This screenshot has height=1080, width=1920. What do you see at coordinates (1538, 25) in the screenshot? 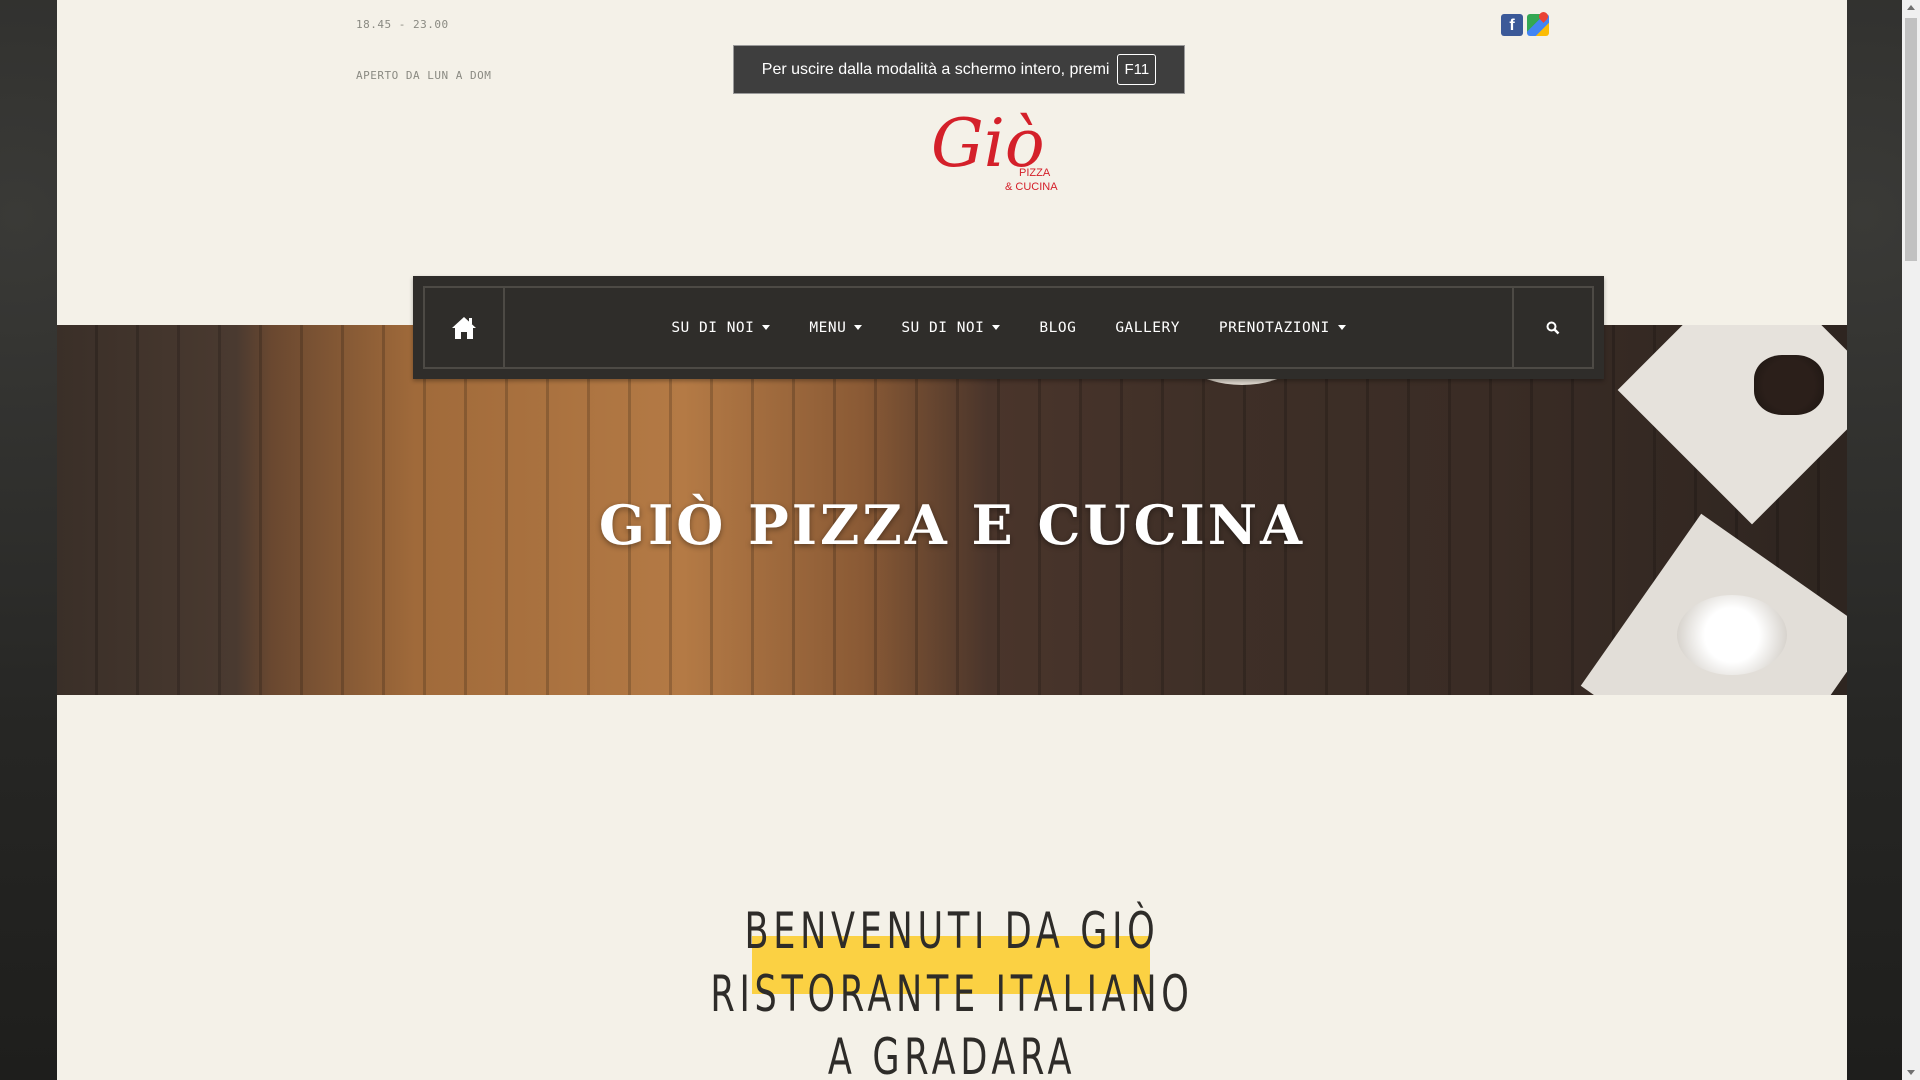
I see `google-maps-icon` at bounding box center [1538, 25].